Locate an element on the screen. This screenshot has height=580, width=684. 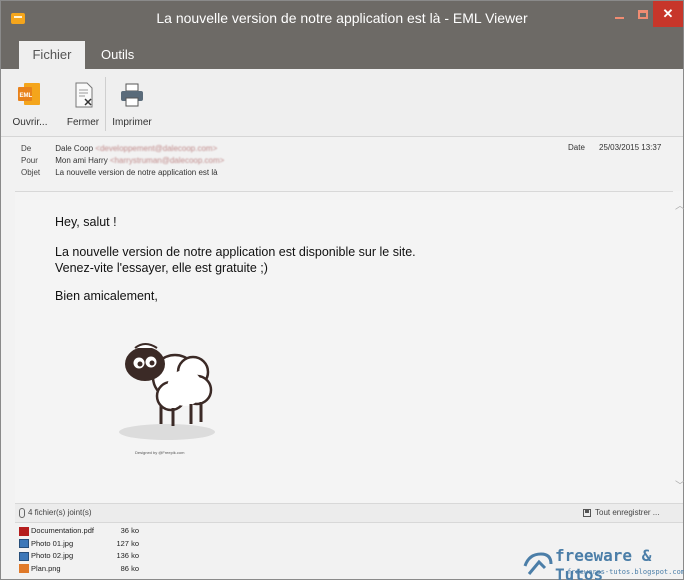
attachment-name: Documentation.pdf is located at coordinates (62, 530).